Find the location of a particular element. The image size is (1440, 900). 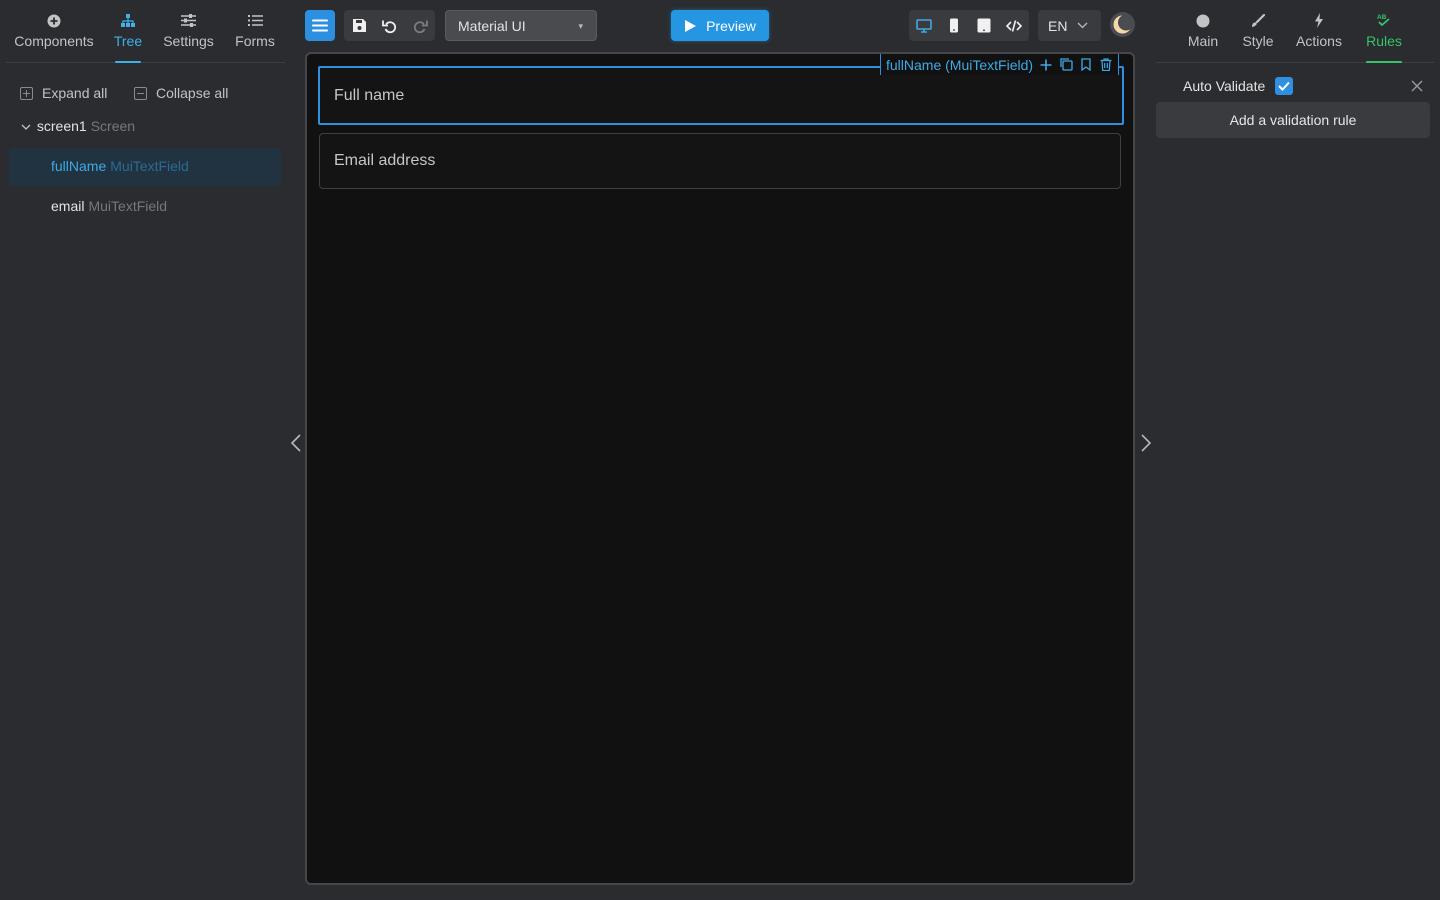

mobile-view-button is located at coordinates (954, 25).